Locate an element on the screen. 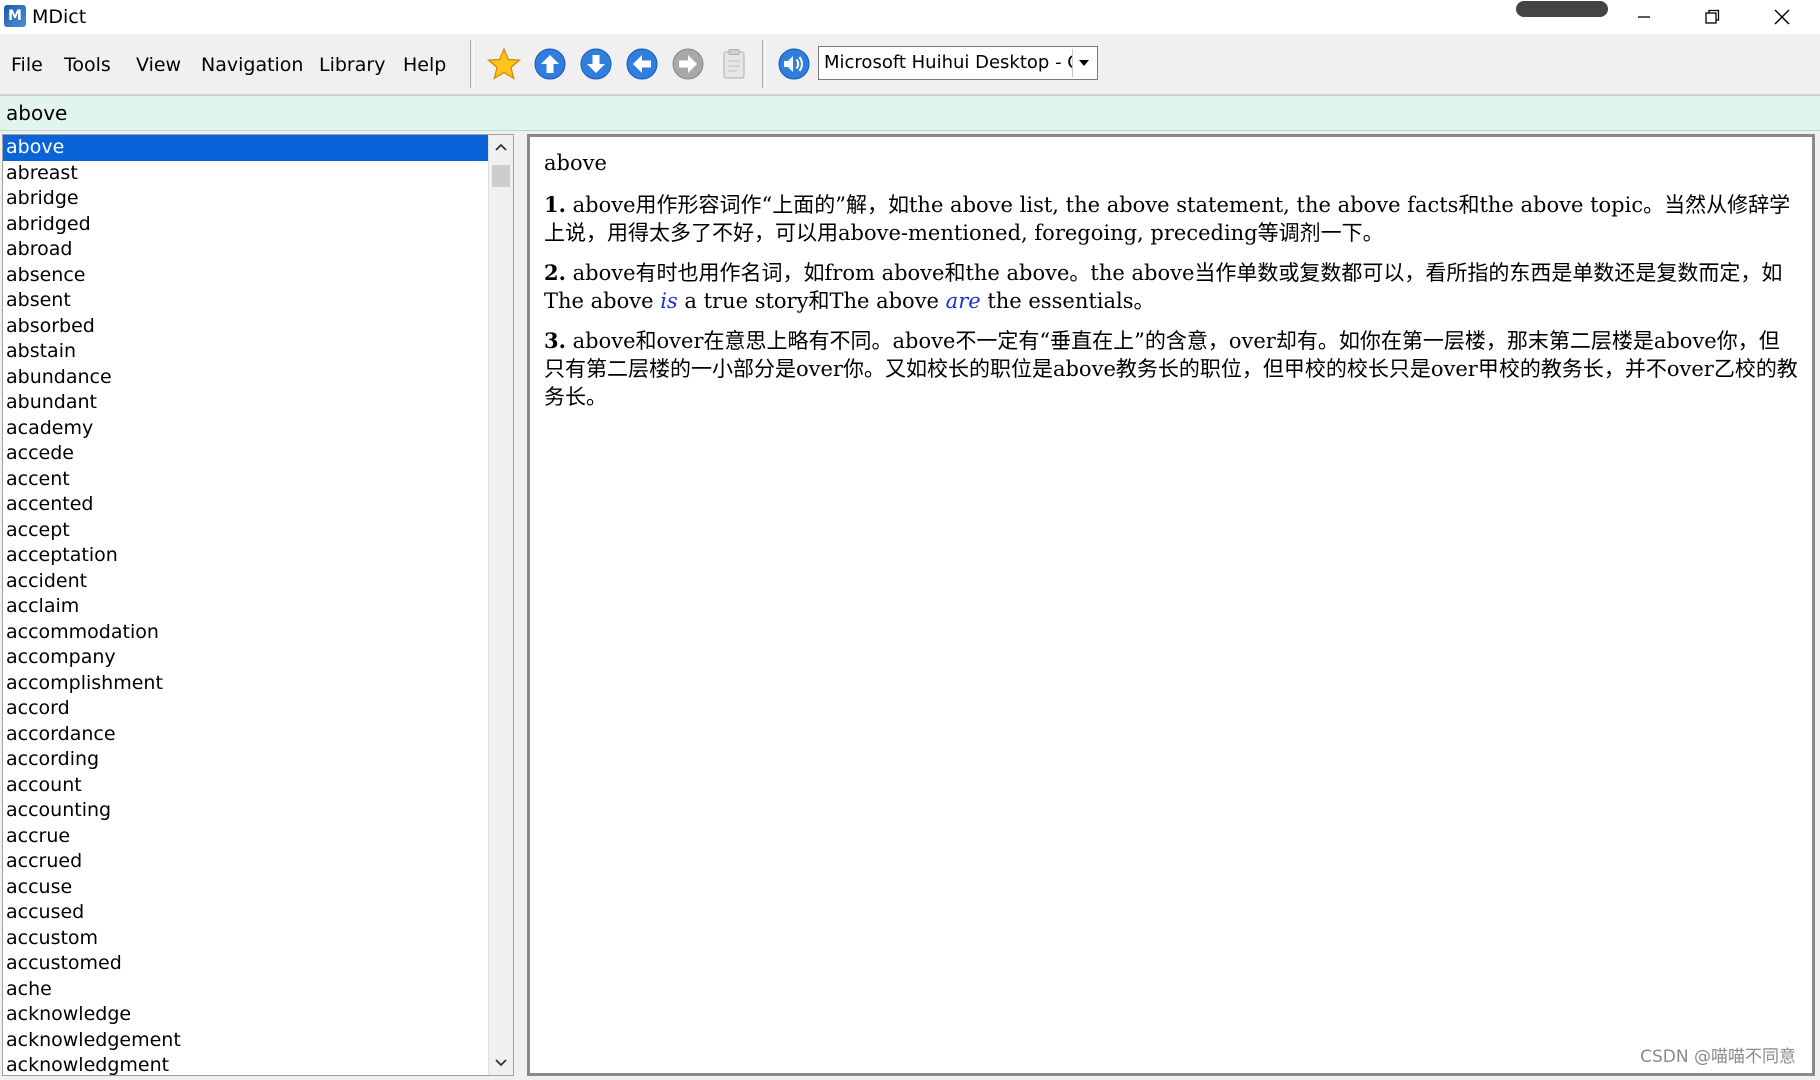  close-icon is located at coordinates (1782, 17).